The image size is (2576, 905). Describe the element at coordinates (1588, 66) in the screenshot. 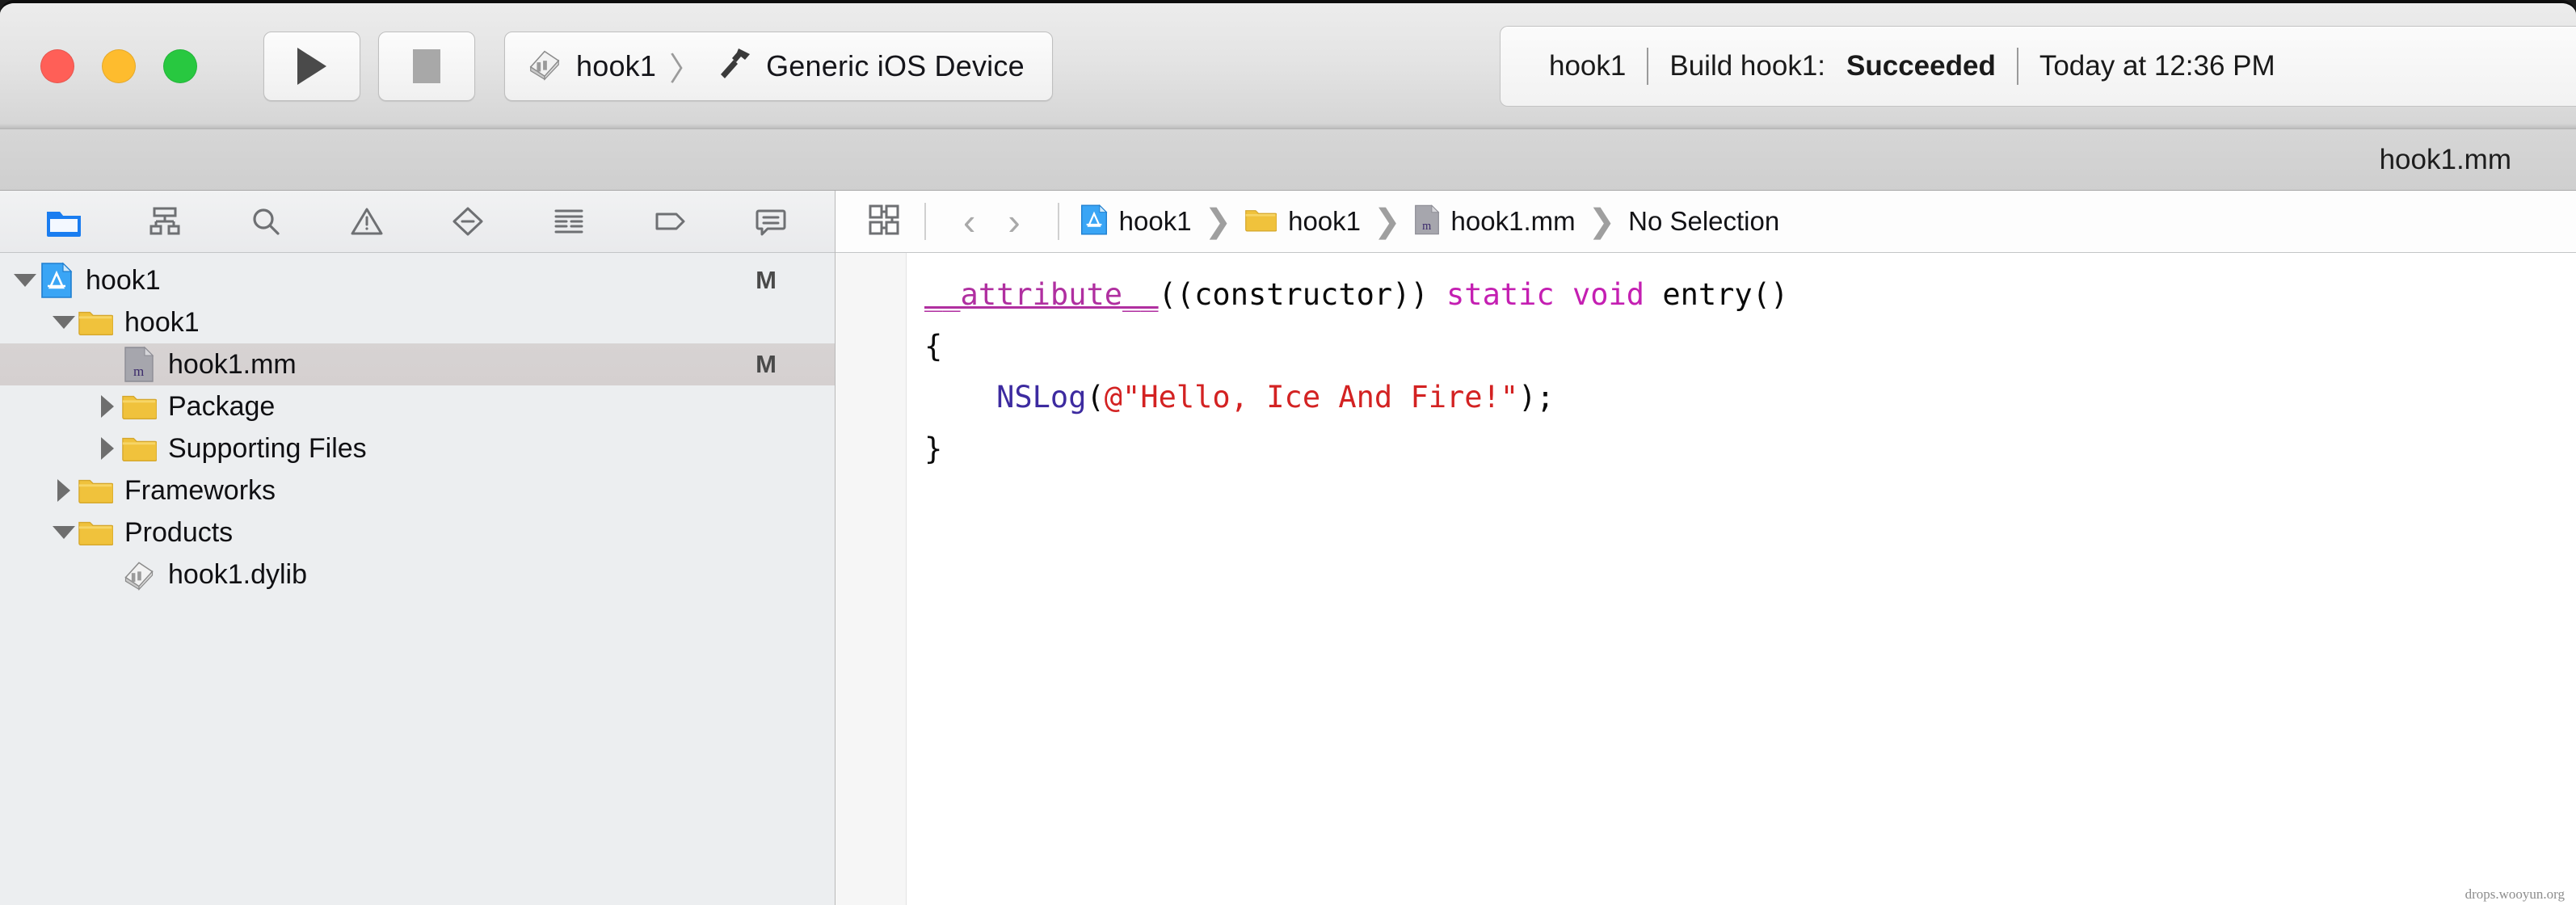

I see `status-project-label: hook1` at that location.